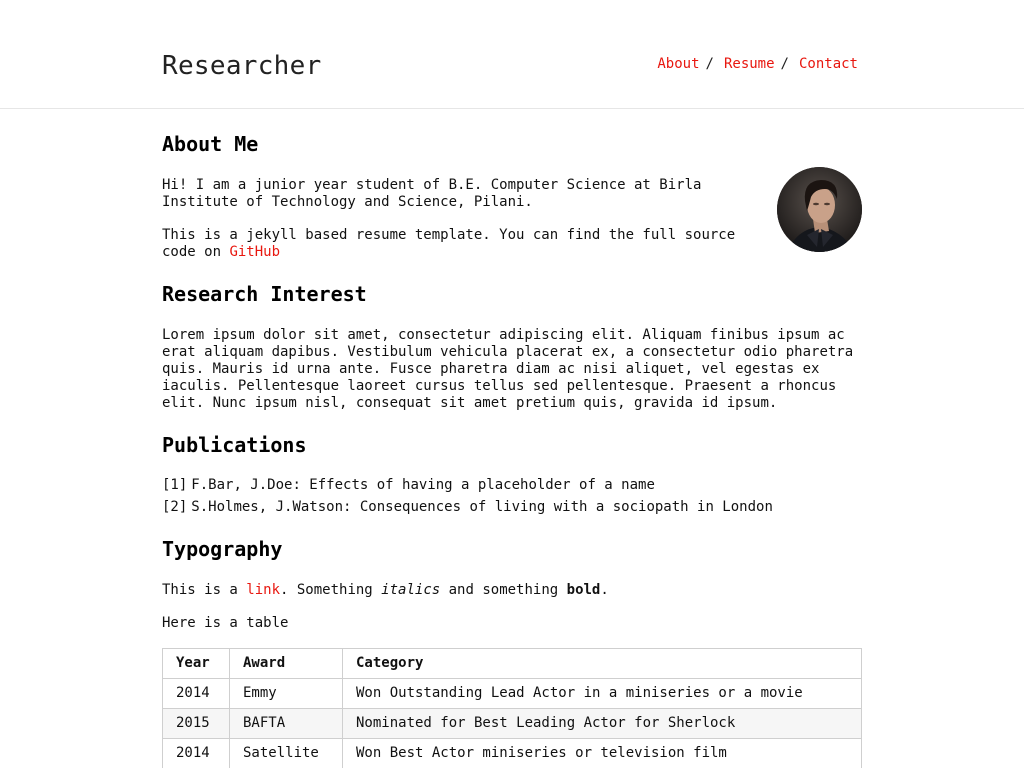 Image resolution: width=1024 pixels, height=768 pixels. I want to click on table-header-category: Category, so click(602, 663).